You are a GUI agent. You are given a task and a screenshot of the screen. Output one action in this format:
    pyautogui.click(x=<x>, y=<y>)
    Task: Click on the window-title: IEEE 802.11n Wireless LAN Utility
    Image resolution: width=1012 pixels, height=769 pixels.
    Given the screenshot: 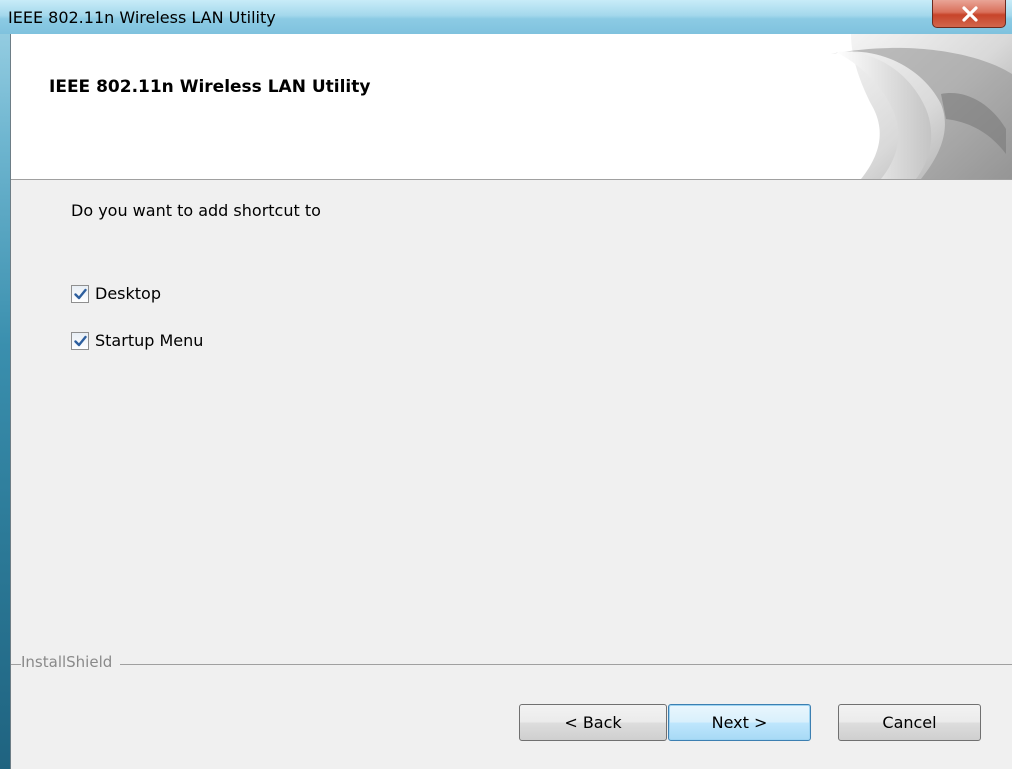 What is the action you would take?
    pyautogui.click(x=142, y=17)
    